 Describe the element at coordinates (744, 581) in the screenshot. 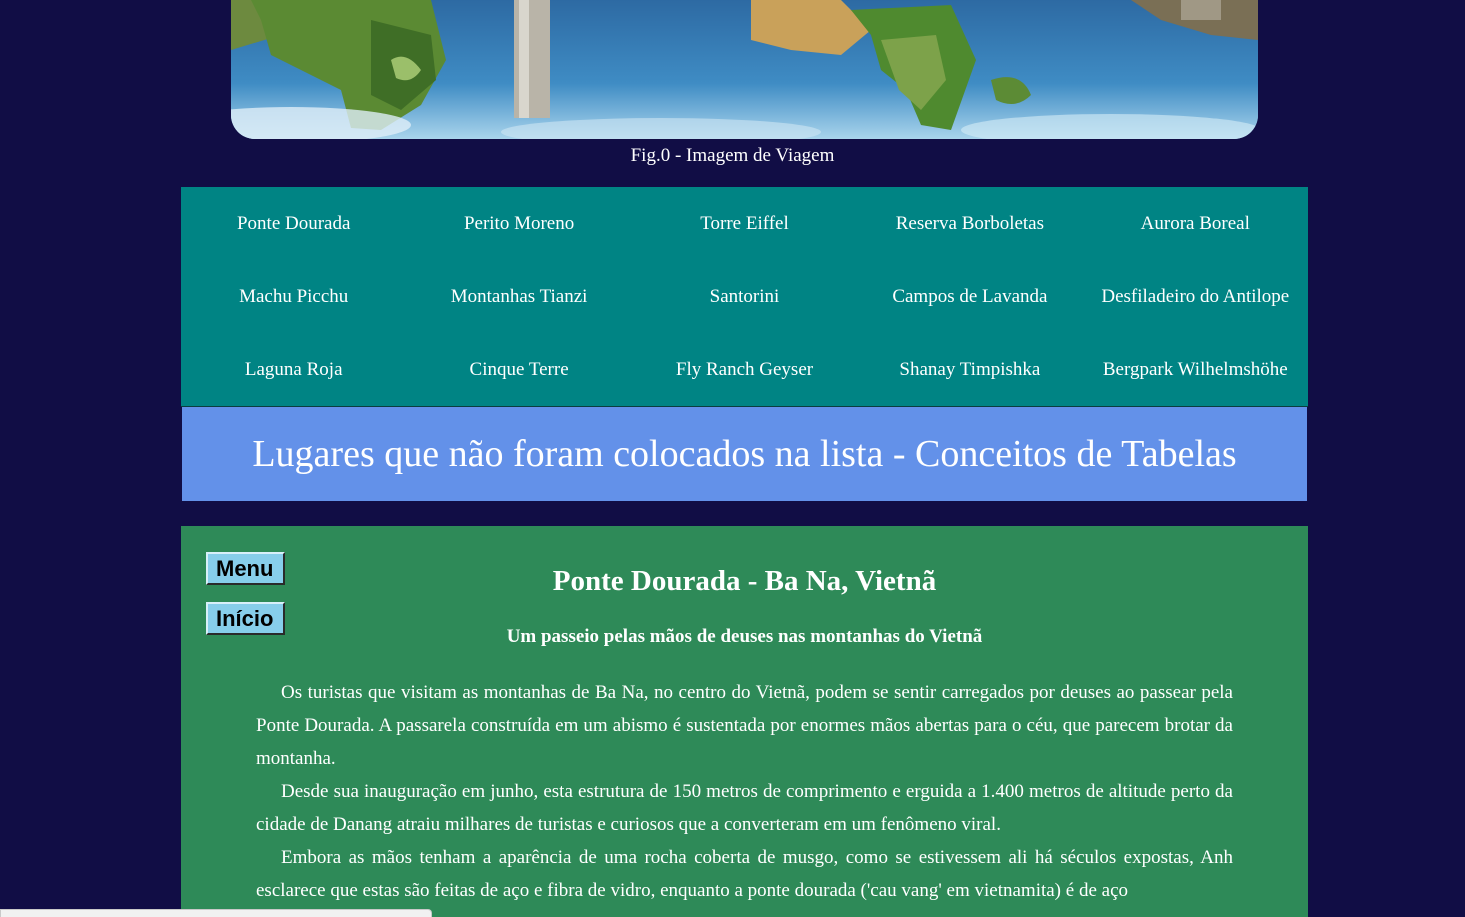

I see `article-title: Ponte Dourada - Ba Na, Vietnã` at that location.